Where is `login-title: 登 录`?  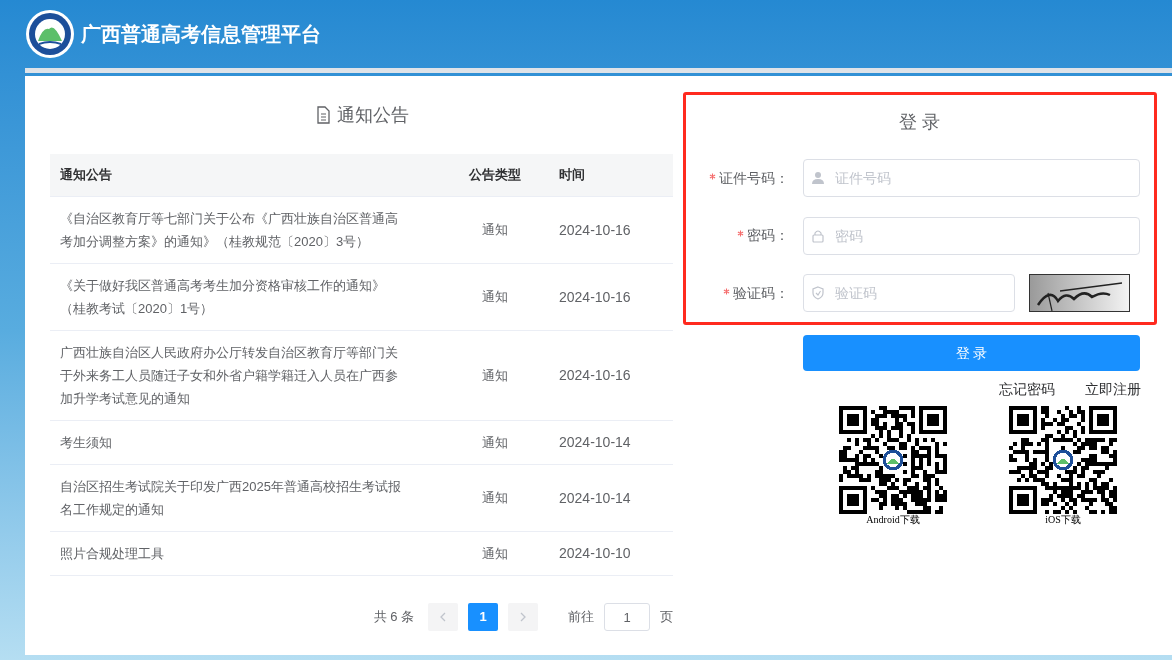 login-title: 登 录 is located at coordinates (920, 122).